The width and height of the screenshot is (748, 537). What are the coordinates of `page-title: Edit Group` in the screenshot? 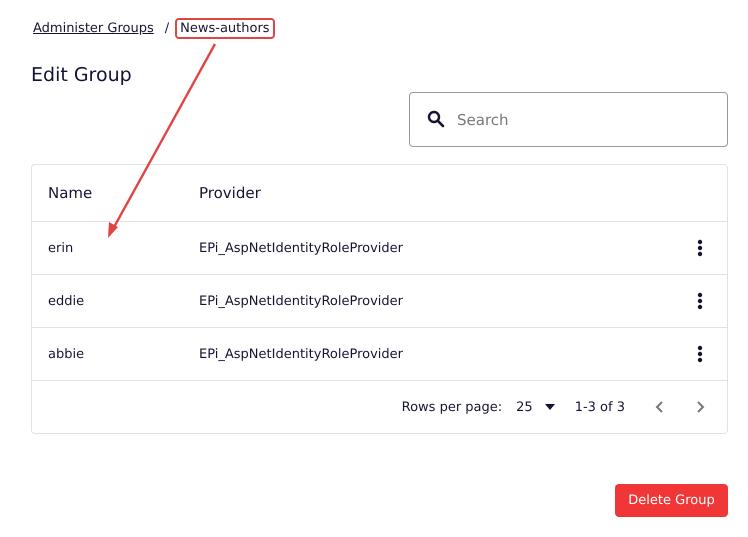 It's located at (82, 75).